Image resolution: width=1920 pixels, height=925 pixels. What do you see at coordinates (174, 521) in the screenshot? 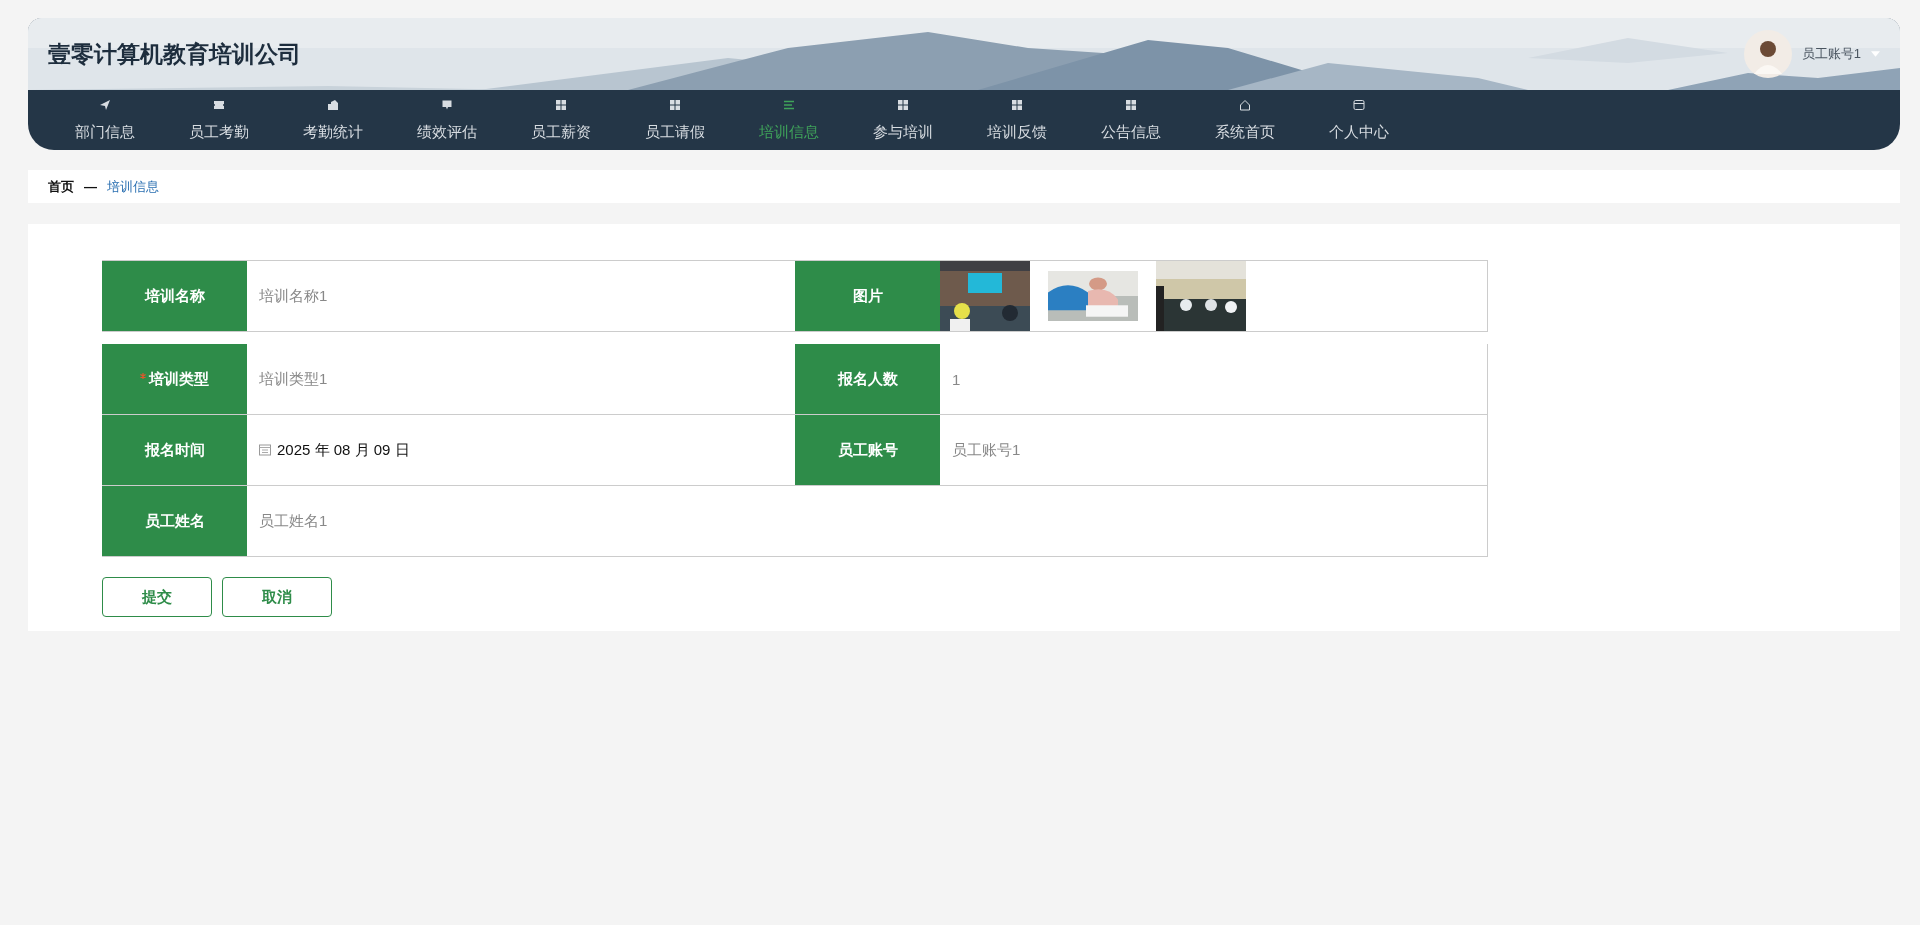
I see `label-text: 员工姓名` at bounding box center [174, 521].